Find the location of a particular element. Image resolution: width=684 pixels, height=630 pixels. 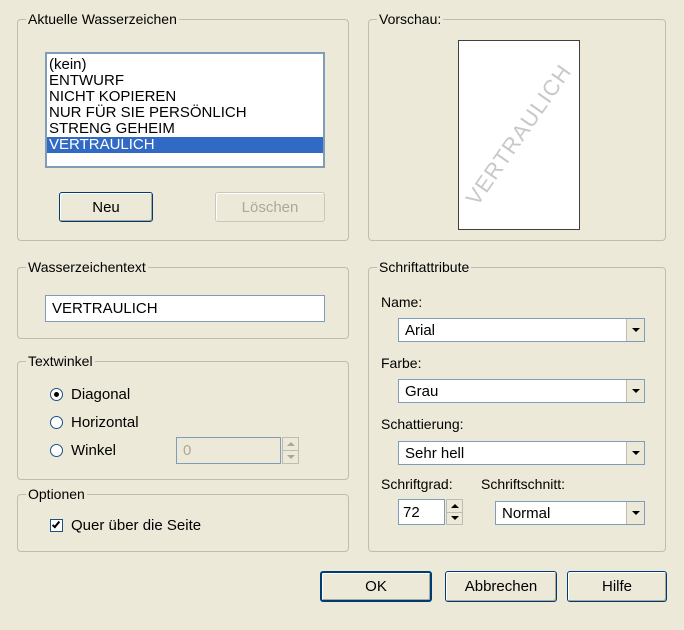

font-shading-label: Schattierung: is located at coordinates (422, 424).